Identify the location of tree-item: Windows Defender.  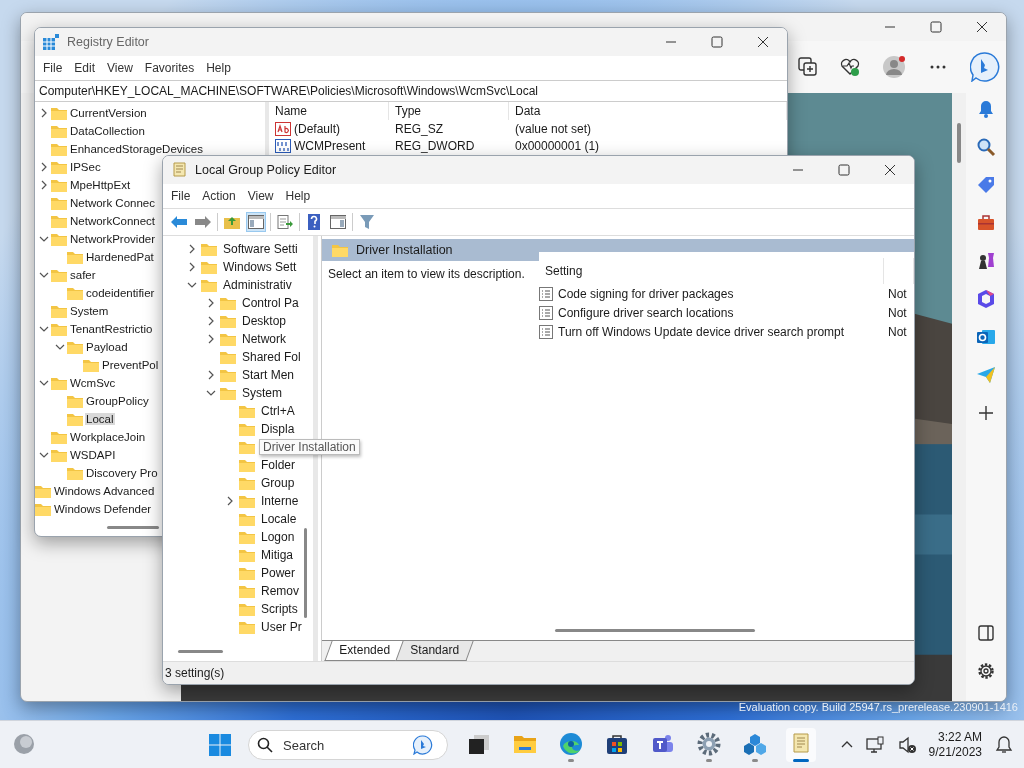
(103, 509).